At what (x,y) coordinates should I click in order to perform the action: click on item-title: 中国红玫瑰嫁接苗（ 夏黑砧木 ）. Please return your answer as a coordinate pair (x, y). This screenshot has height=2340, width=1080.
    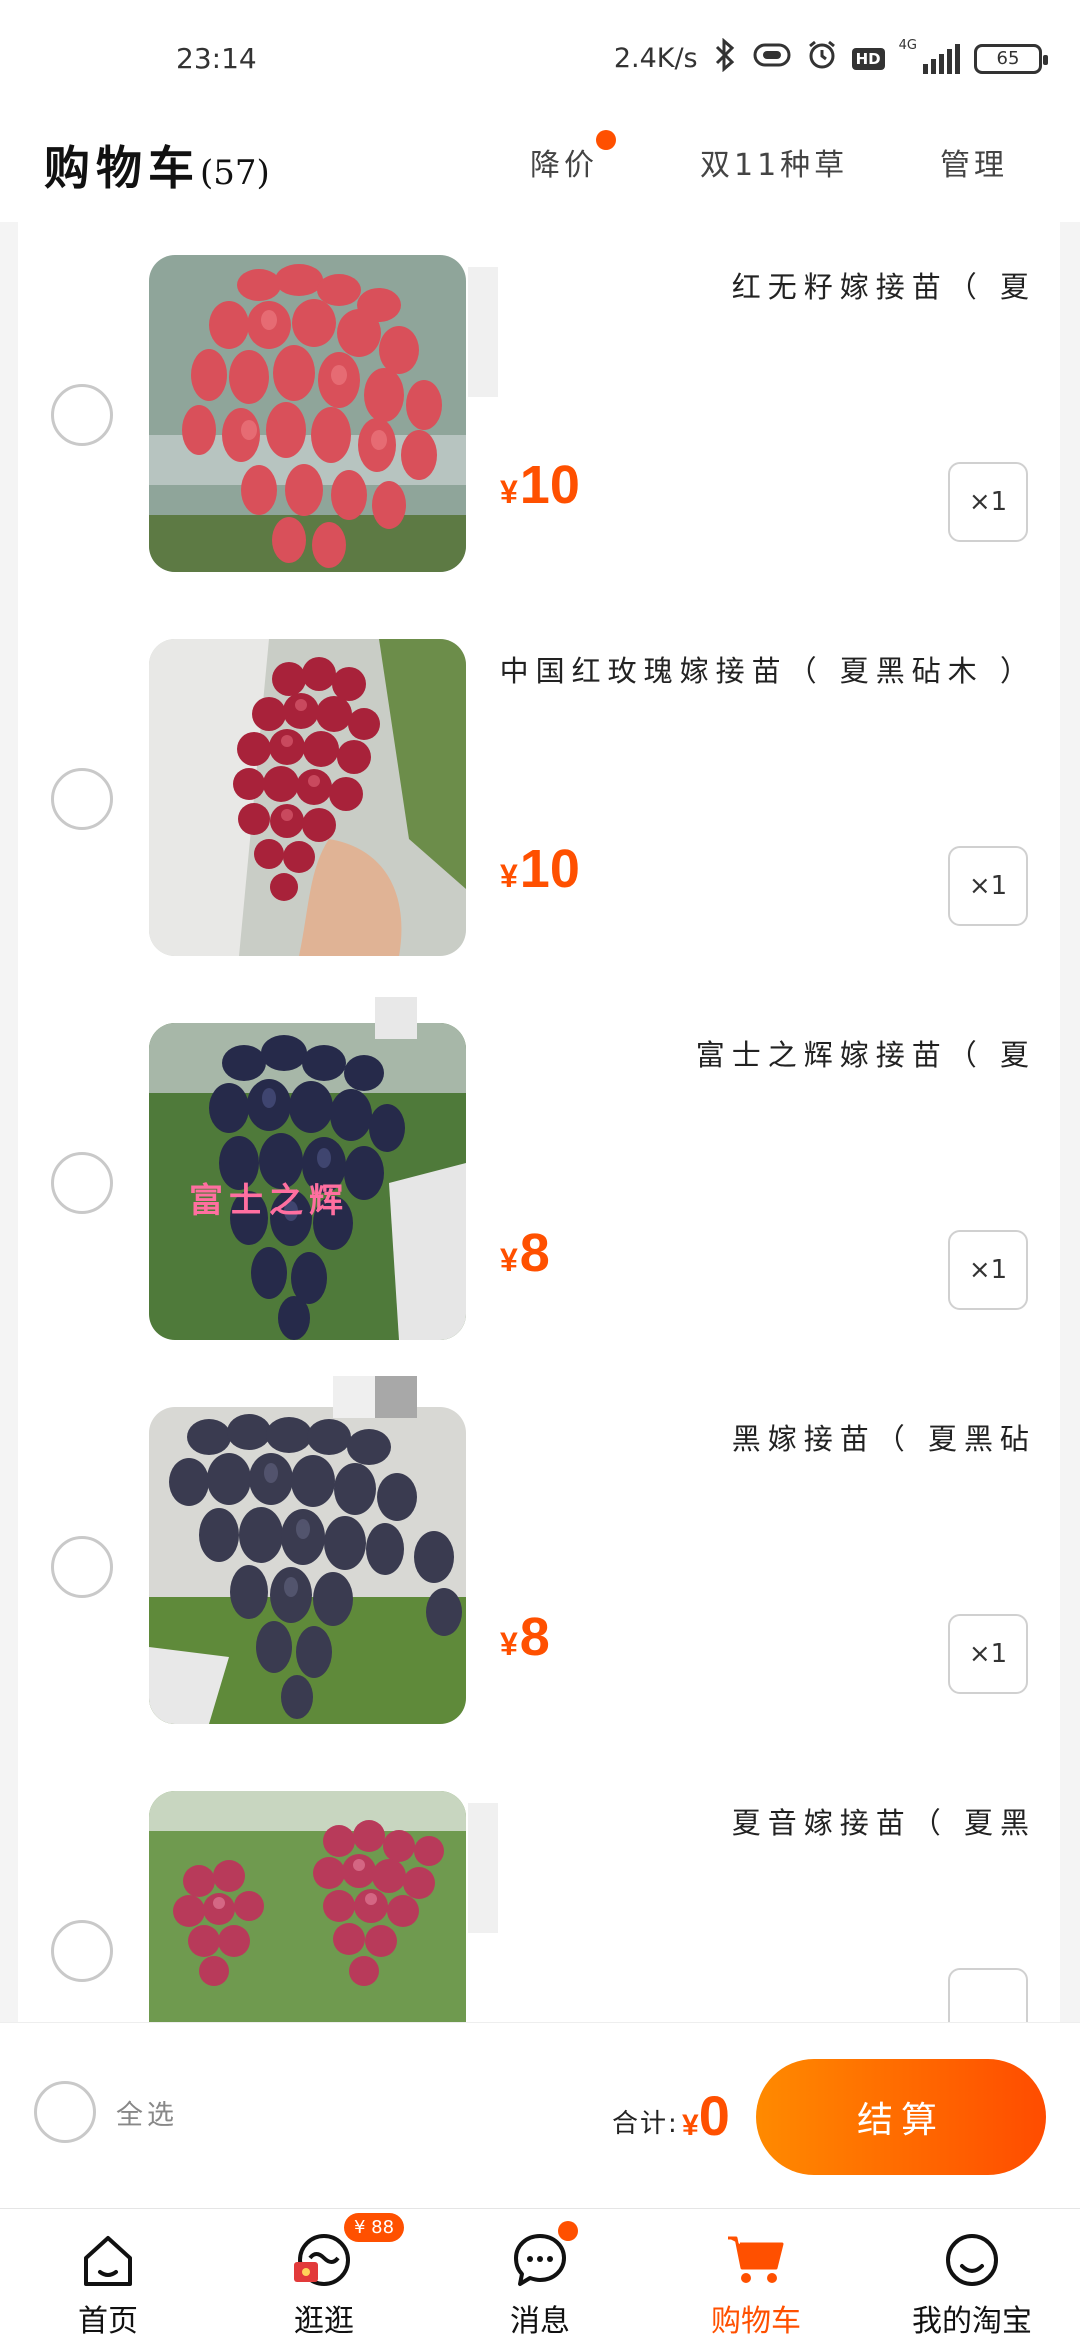
    Looking at the image, I should click on (762, 669).